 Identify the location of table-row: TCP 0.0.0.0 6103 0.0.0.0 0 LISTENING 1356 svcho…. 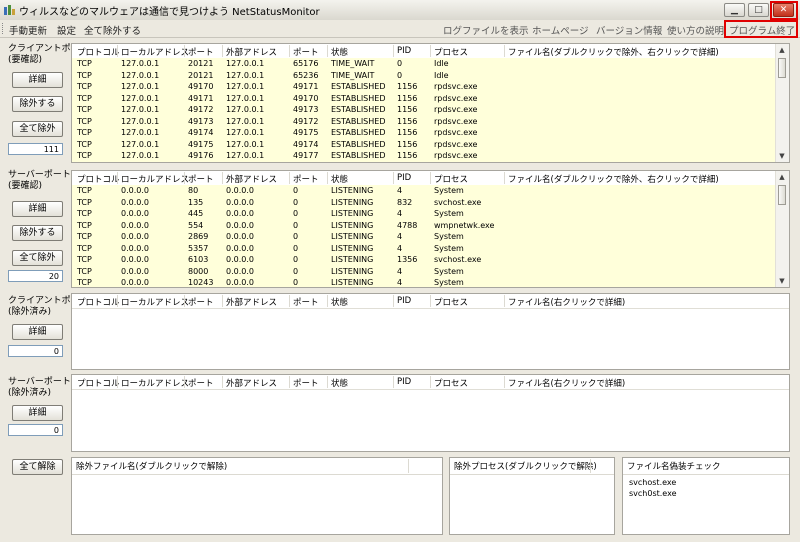
(424, 260).